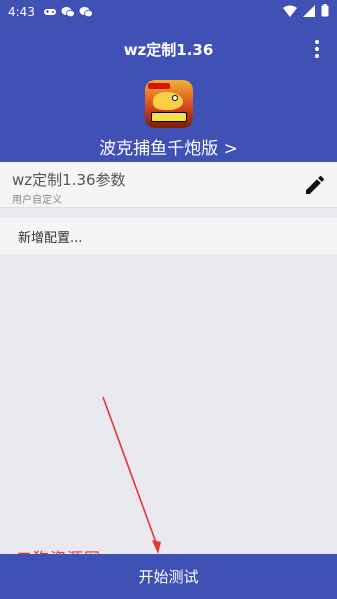  What do you see at coordinates (317, 49) in the screenshot?
I see `more-vert-icon` at bounding box center [317, 49].